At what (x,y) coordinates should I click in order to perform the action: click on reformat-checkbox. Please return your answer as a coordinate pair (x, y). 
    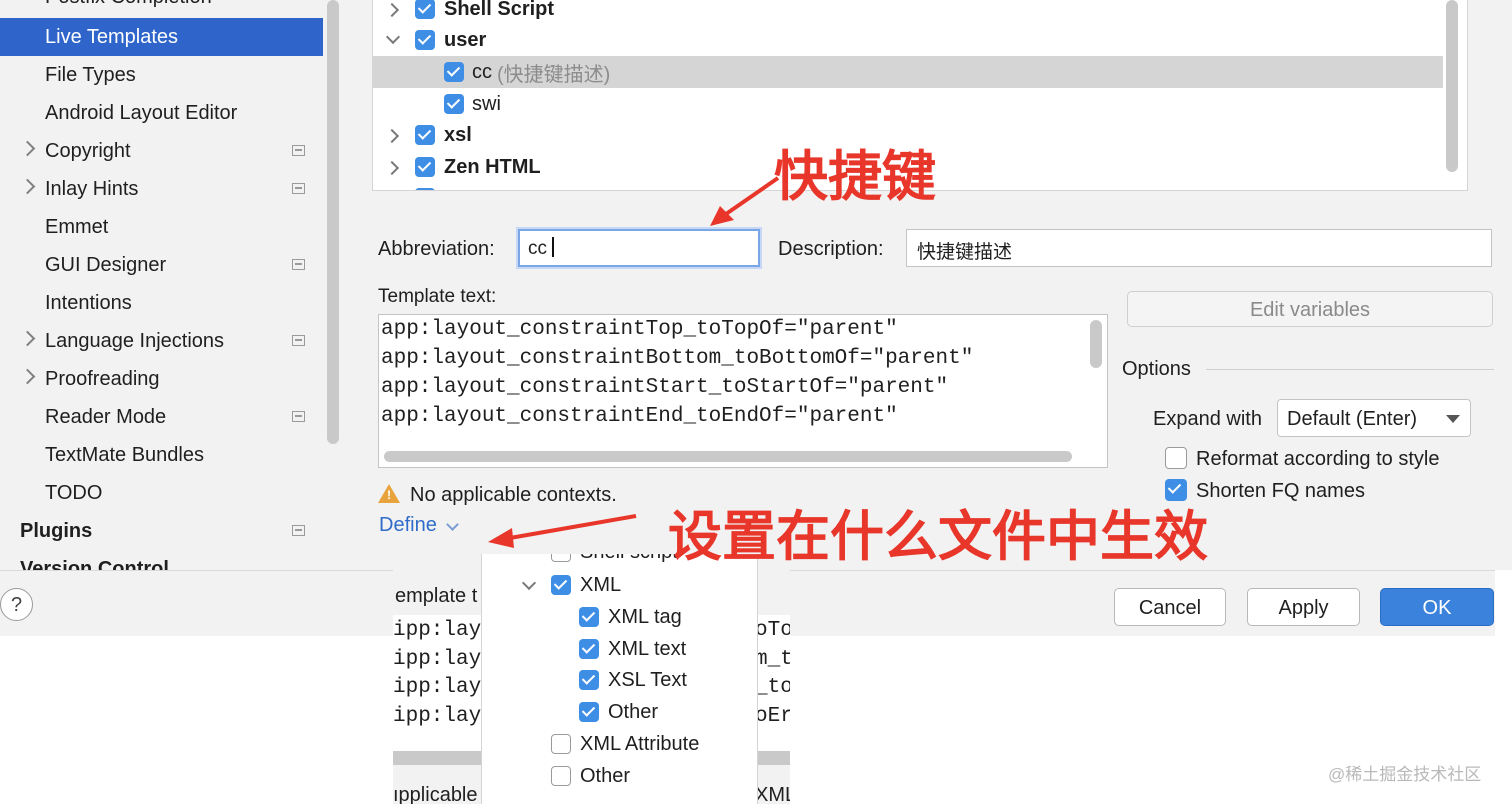
    Looking at the image, I should click on (1176, 458).